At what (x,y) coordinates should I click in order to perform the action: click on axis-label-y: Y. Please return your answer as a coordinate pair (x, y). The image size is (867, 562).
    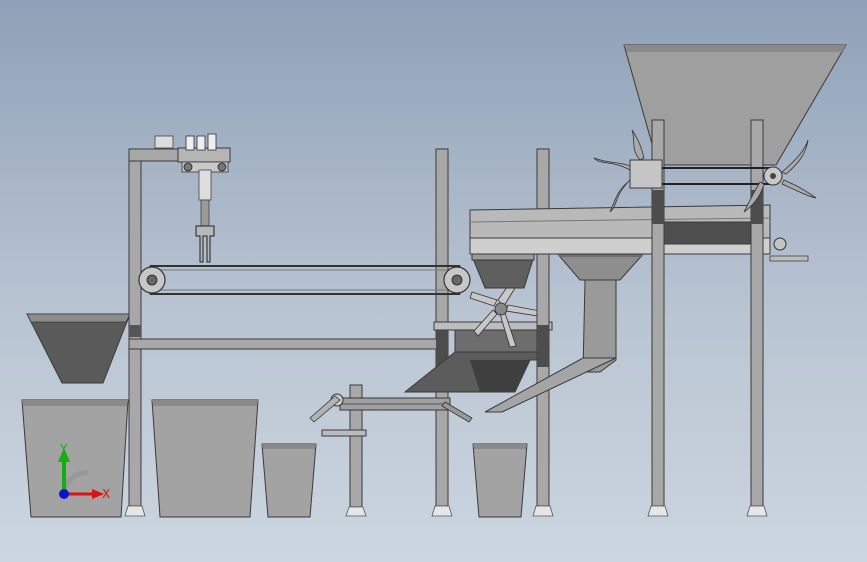
    Looking at the image, I should click on (63, 449).